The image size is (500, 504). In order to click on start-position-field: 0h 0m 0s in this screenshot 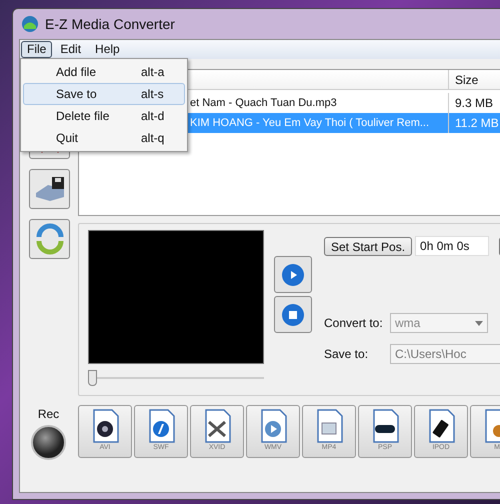, I will do `click(452, 246)`.